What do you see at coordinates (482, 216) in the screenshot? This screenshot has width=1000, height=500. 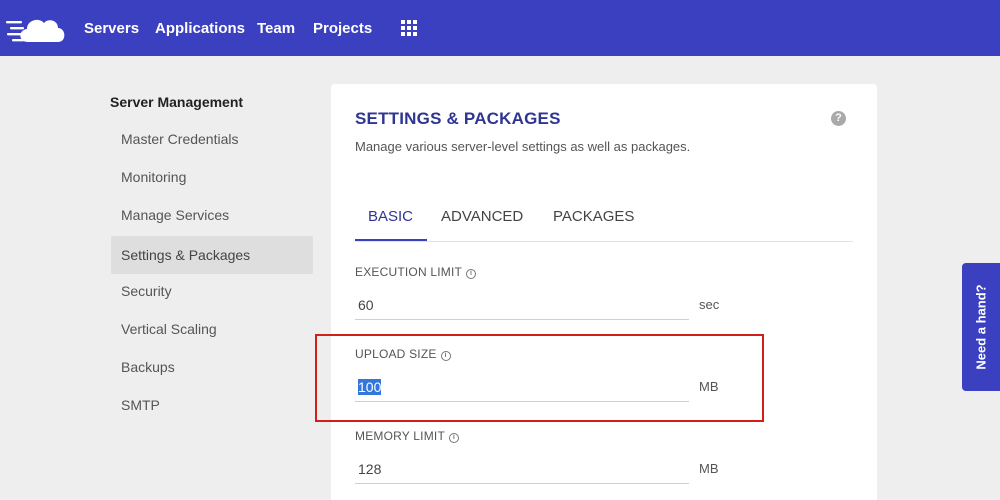 I see `tab-advanced: ADVANCED` at bounding box center [482, 216].